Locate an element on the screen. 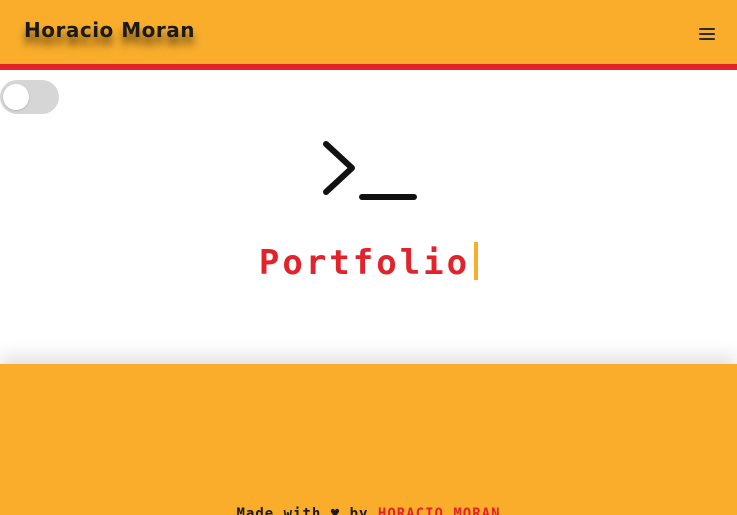  footer-credit: Made with ♥ by HORACIO MORAN is located at coordinates (368, 510).